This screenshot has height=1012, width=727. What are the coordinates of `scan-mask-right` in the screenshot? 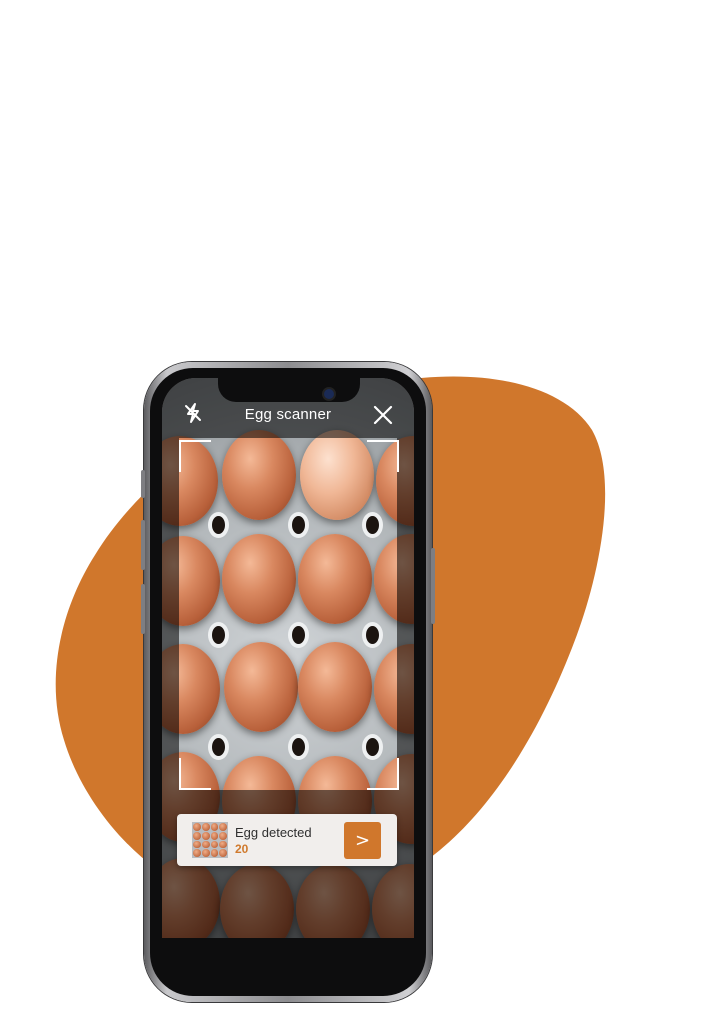 It's located at (405, 614).